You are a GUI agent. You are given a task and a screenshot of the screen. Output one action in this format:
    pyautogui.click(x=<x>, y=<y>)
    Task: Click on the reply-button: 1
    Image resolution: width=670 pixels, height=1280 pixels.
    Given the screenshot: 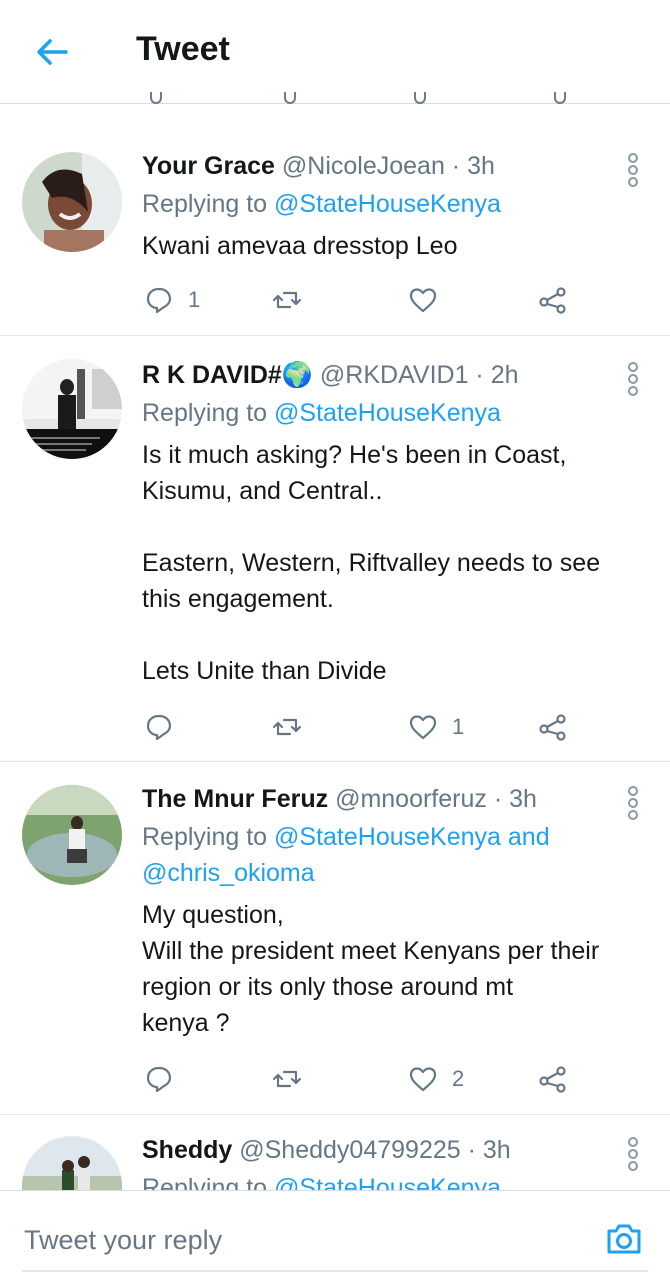 What is the action you would take?
    pyautogui.click(x=172, y=300)
    